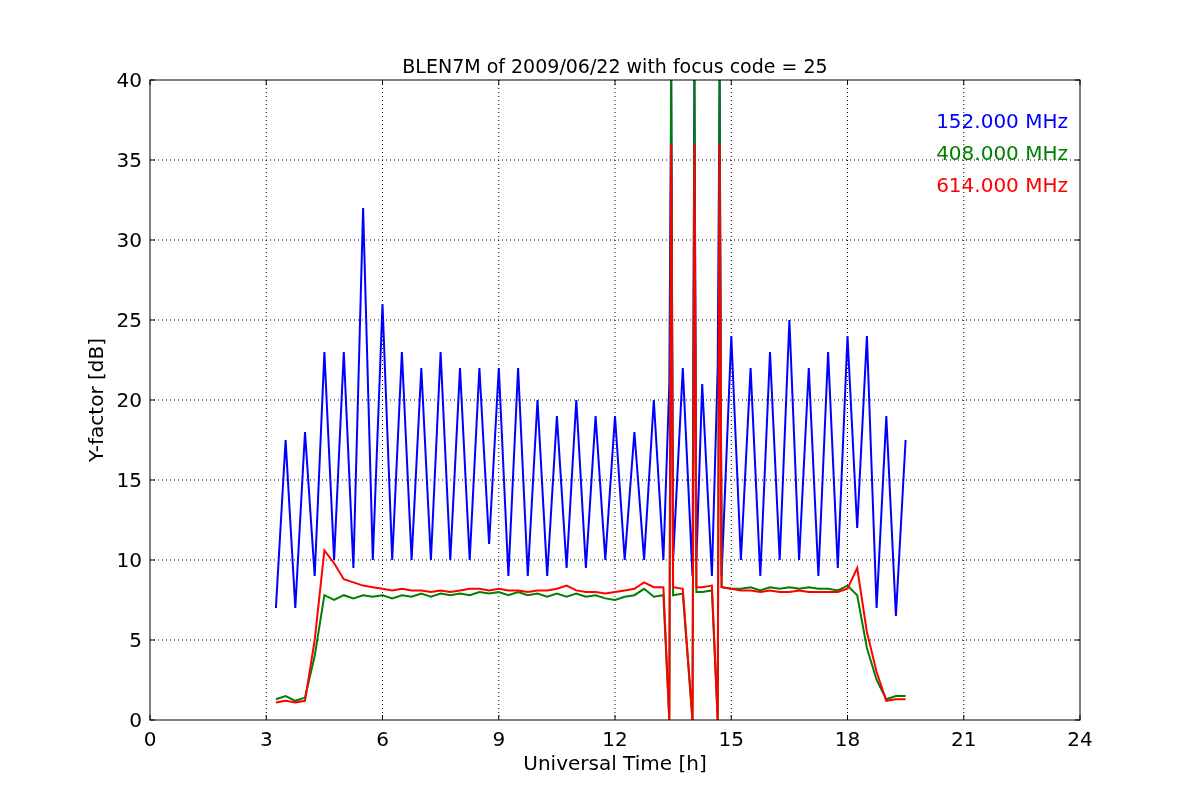  I want to click on tick-label: 12, so click(615, 739).